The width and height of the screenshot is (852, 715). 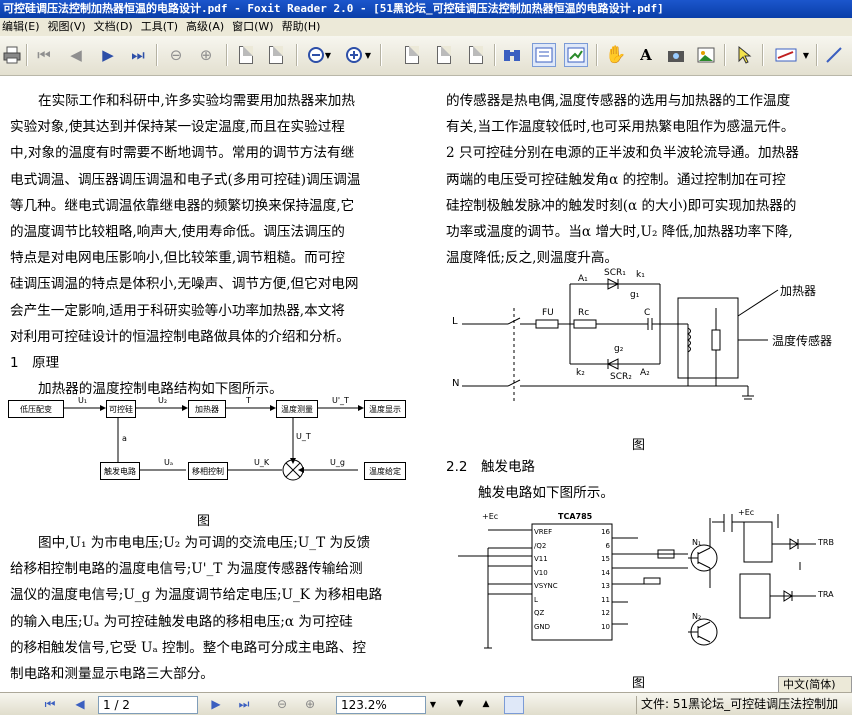 What do you see at coordinates (177, 310) in the screenshot?
I see `paragraph-line: 会产生一定影响,适用于科研实验等小功率加热器,本文将` at bounding box center [177, 310].